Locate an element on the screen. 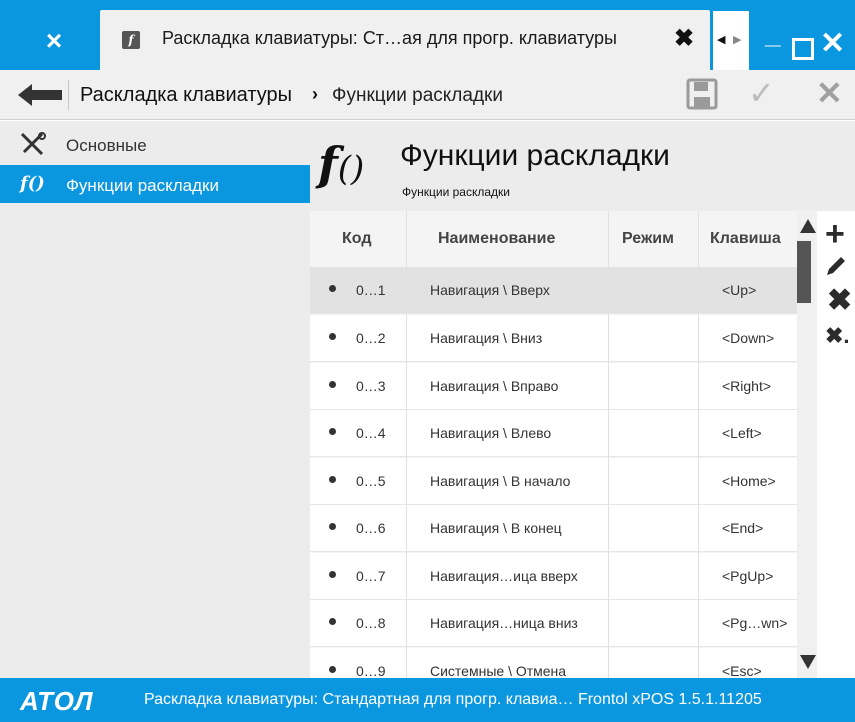 The width and height of the screenshot is (855, 722). cell-key: <Esc> is located at coordinates (742, 670).